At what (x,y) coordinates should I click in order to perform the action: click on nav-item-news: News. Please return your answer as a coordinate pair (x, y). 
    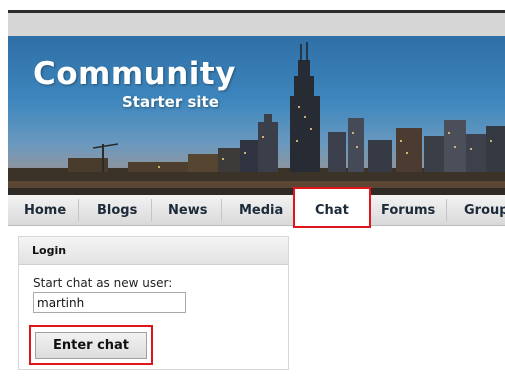
    Looking at the image, I should click on (187, 210).